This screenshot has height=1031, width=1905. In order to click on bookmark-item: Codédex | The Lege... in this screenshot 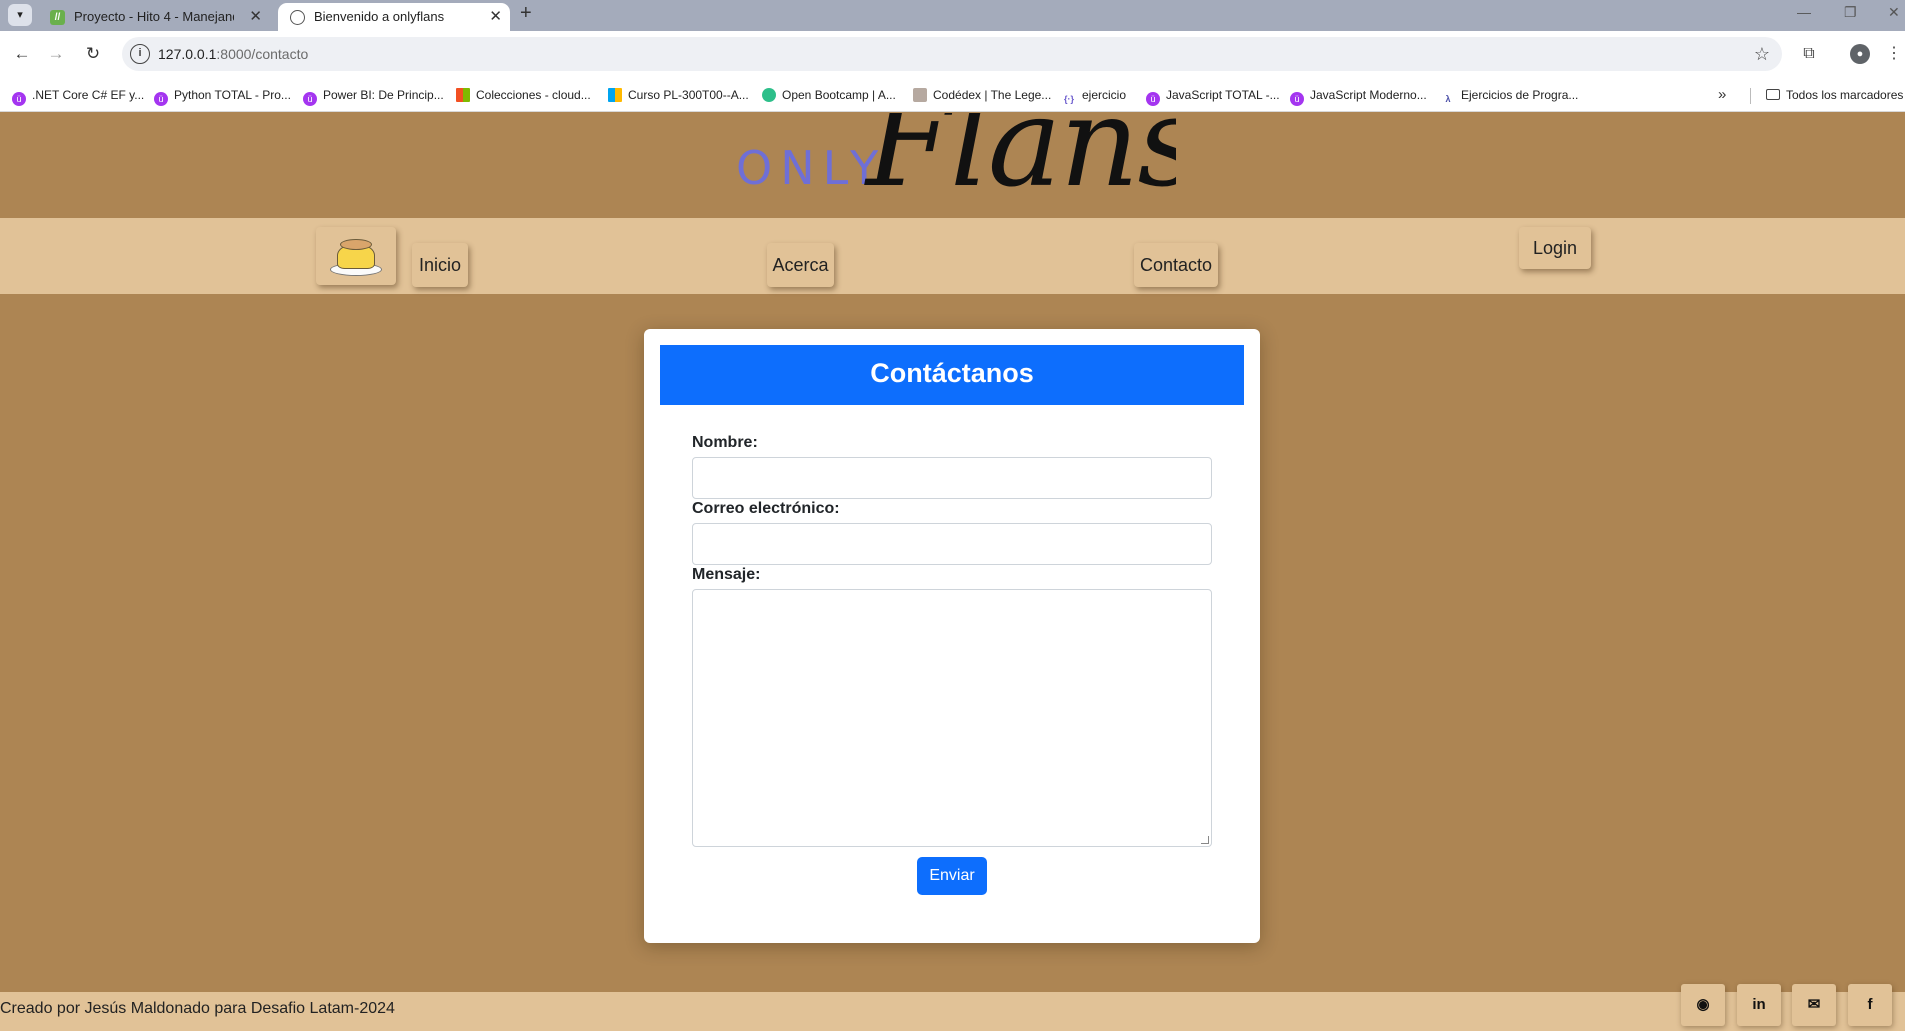, I will do `click(982, 95)`.